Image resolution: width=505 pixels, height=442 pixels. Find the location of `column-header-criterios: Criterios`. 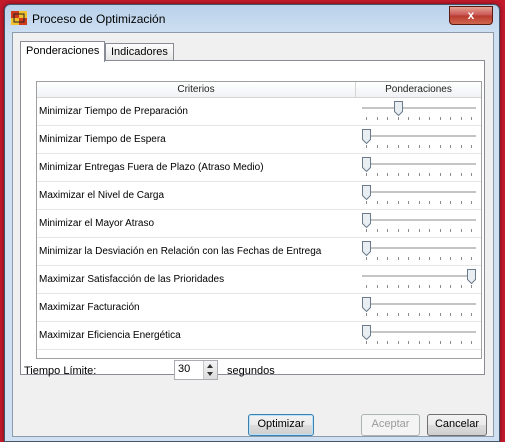

column-header-criterios: Criterios is located at coordinates (196, 89).